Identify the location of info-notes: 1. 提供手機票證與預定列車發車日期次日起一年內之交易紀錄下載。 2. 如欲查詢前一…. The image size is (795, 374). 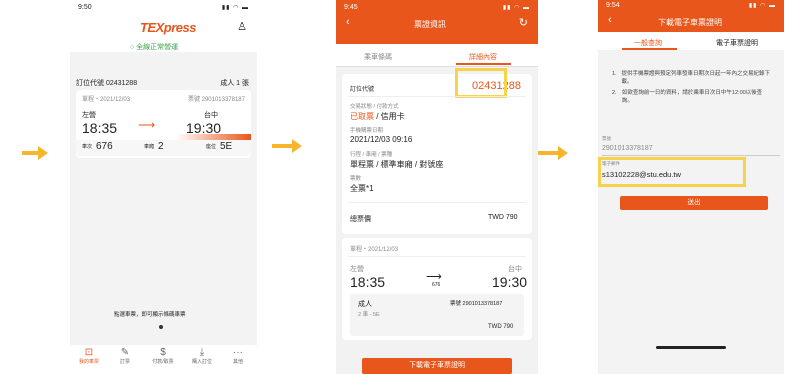
(691, 87).